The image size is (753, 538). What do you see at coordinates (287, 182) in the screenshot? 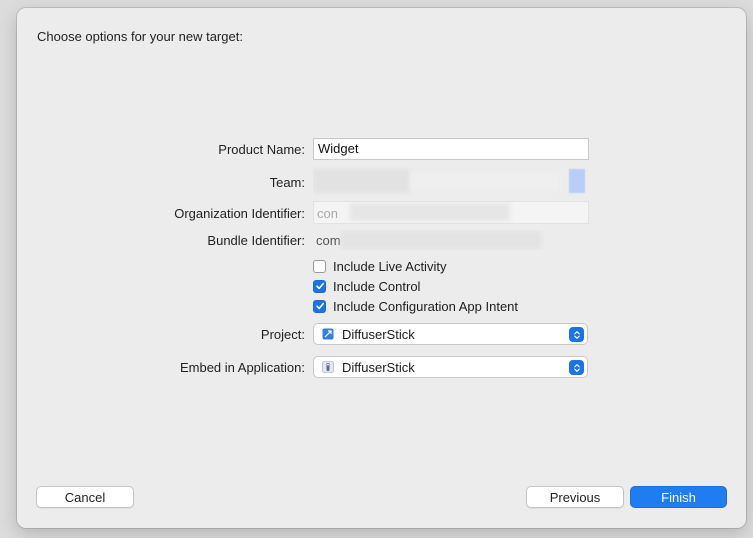
I see `team-label: Team:` at bounding box center [287, 182].